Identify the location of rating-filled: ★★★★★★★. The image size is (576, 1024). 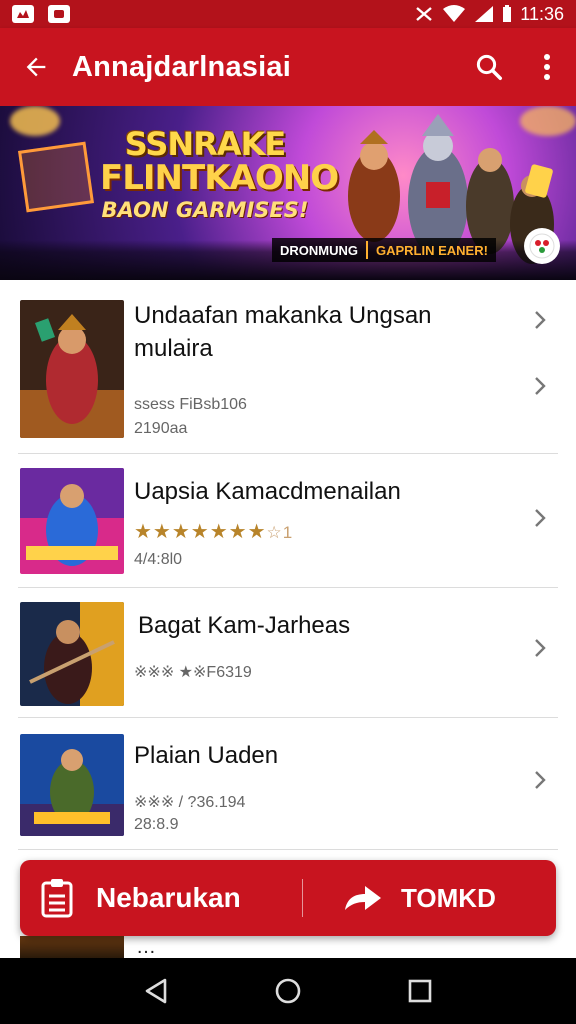
(200, 532).